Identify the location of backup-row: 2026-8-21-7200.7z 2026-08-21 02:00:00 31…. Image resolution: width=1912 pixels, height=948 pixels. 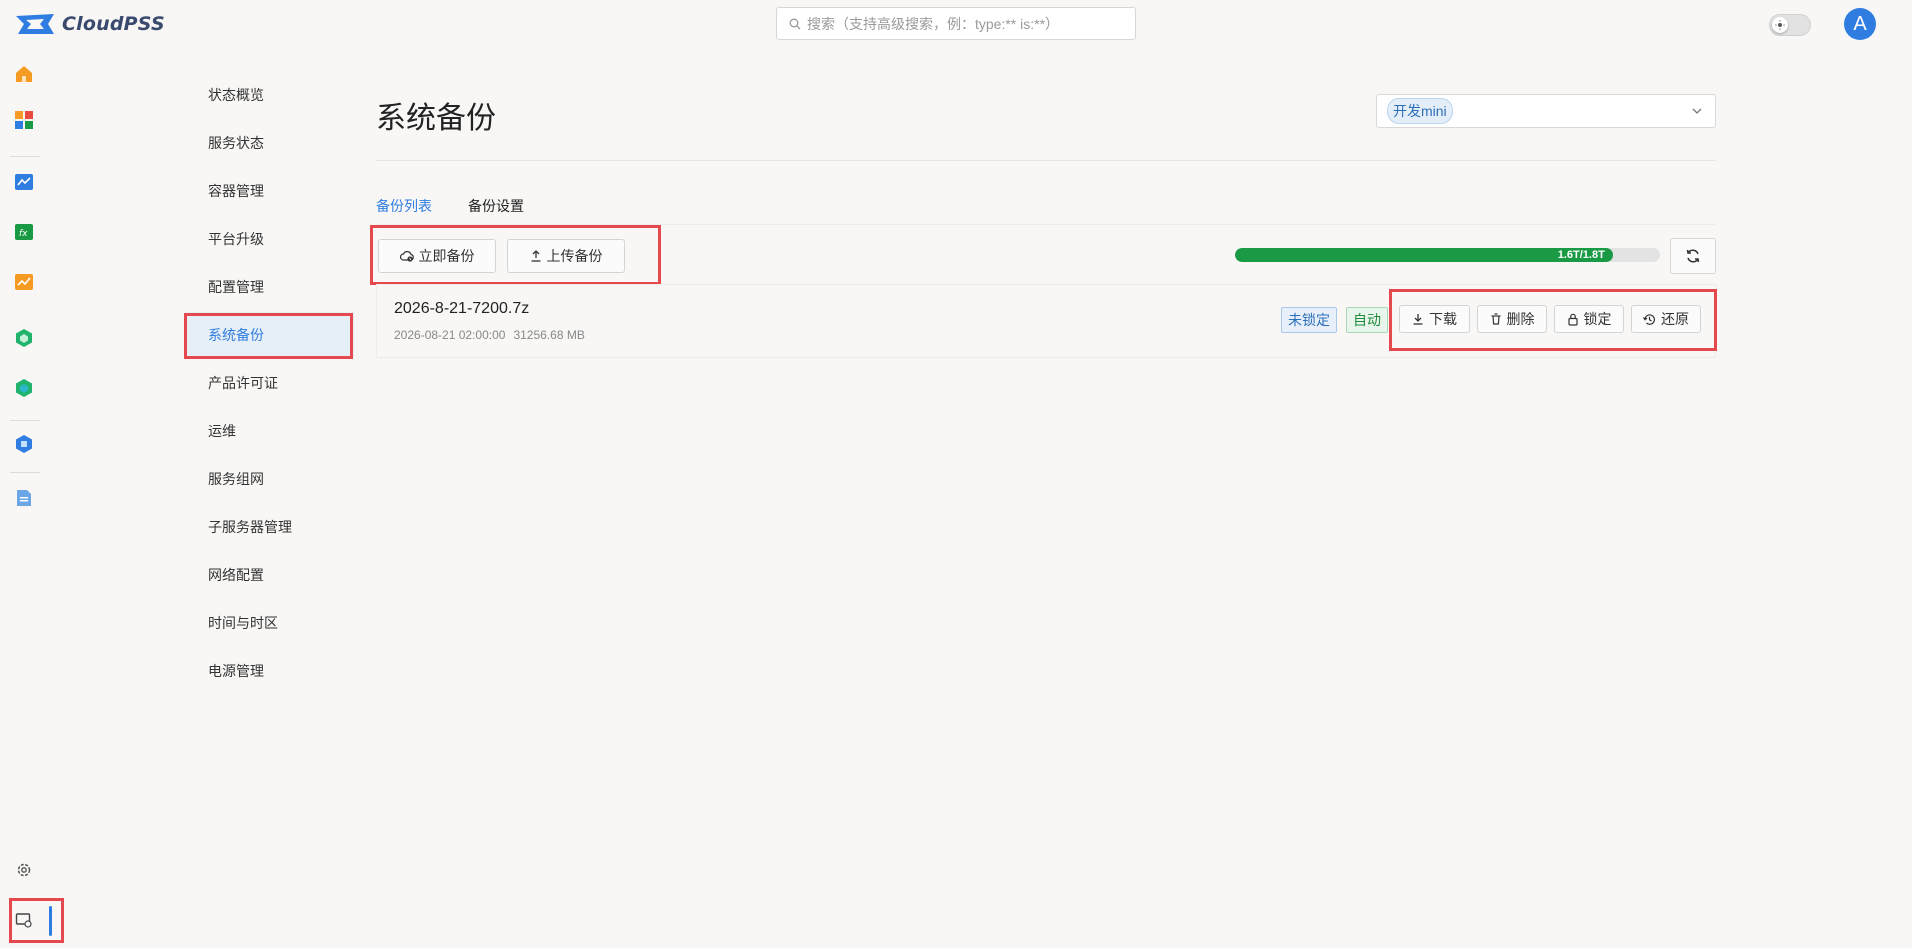
(1046, 321).